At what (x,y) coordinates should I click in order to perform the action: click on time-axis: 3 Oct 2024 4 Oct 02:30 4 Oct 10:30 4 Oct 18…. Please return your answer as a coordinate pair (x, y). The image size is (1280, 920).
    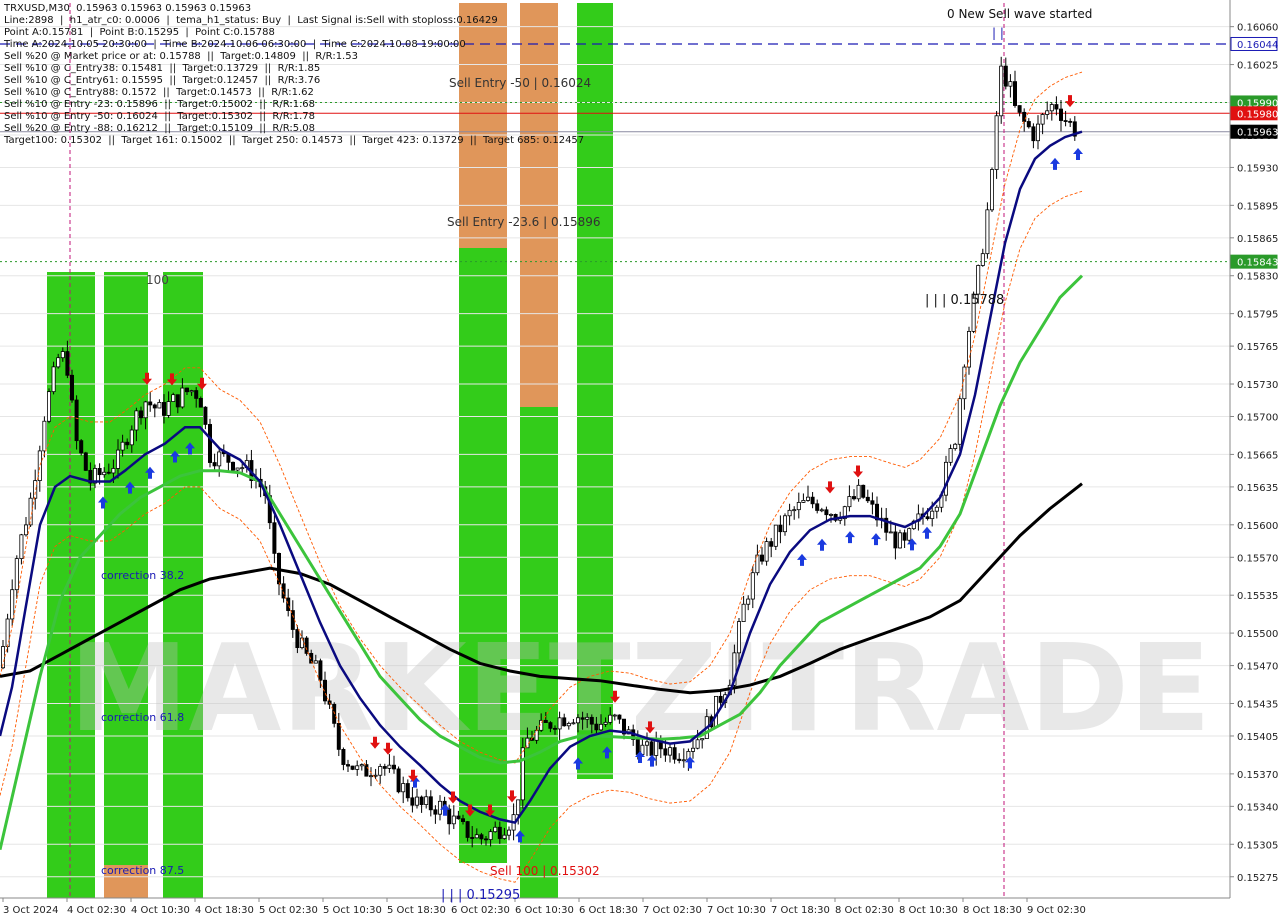
    Looking at the image, I should click on (615, 906).